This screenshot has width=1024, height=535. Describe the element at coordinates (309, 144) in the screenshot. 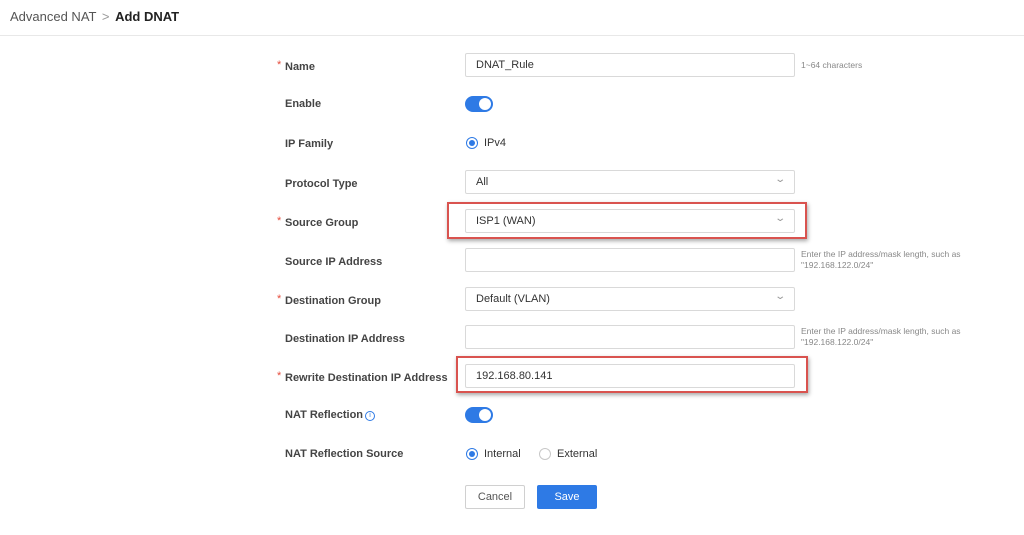

I see `ip-family-label: IP Family` at that location.